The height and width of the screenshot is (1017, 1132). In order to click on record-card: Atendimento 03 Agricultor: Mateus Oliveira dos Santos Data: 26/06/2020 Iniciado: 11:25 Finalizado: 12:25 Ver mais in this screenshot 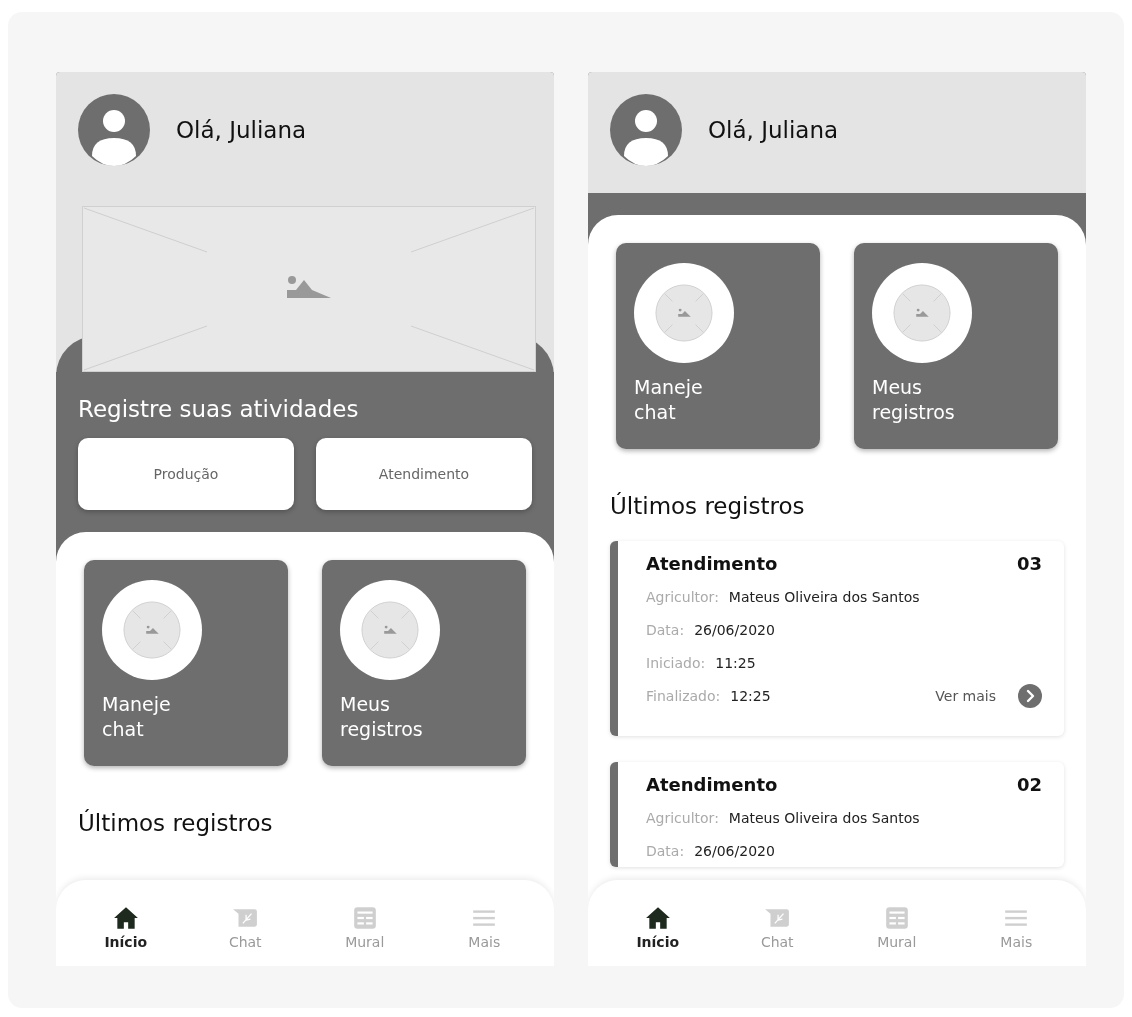, I will do `click(837, 638)`.